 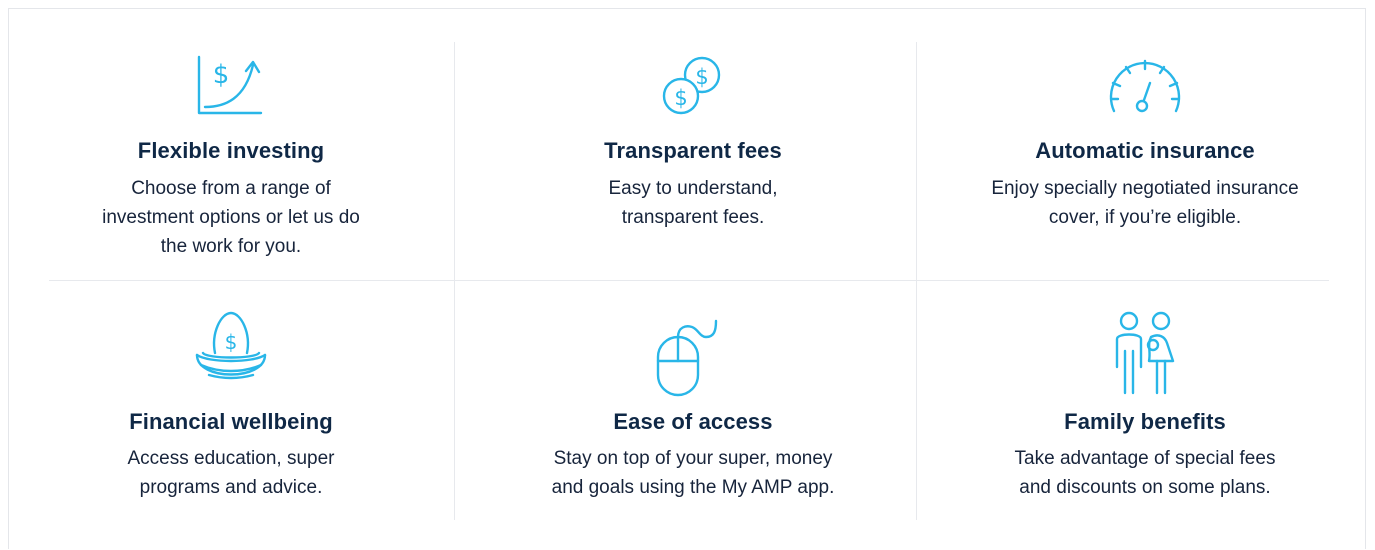 I want to click on coins-icon: $ $, so click(x=693, y=87).